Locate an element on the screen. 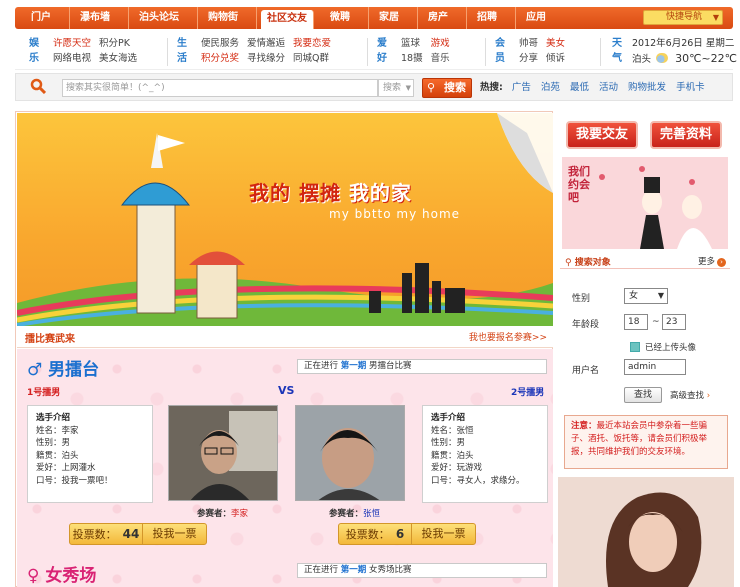 Image resolution: width=740 pixels, height=587 pixels. link-item: 18摄 is located at coordinates (412, 58).